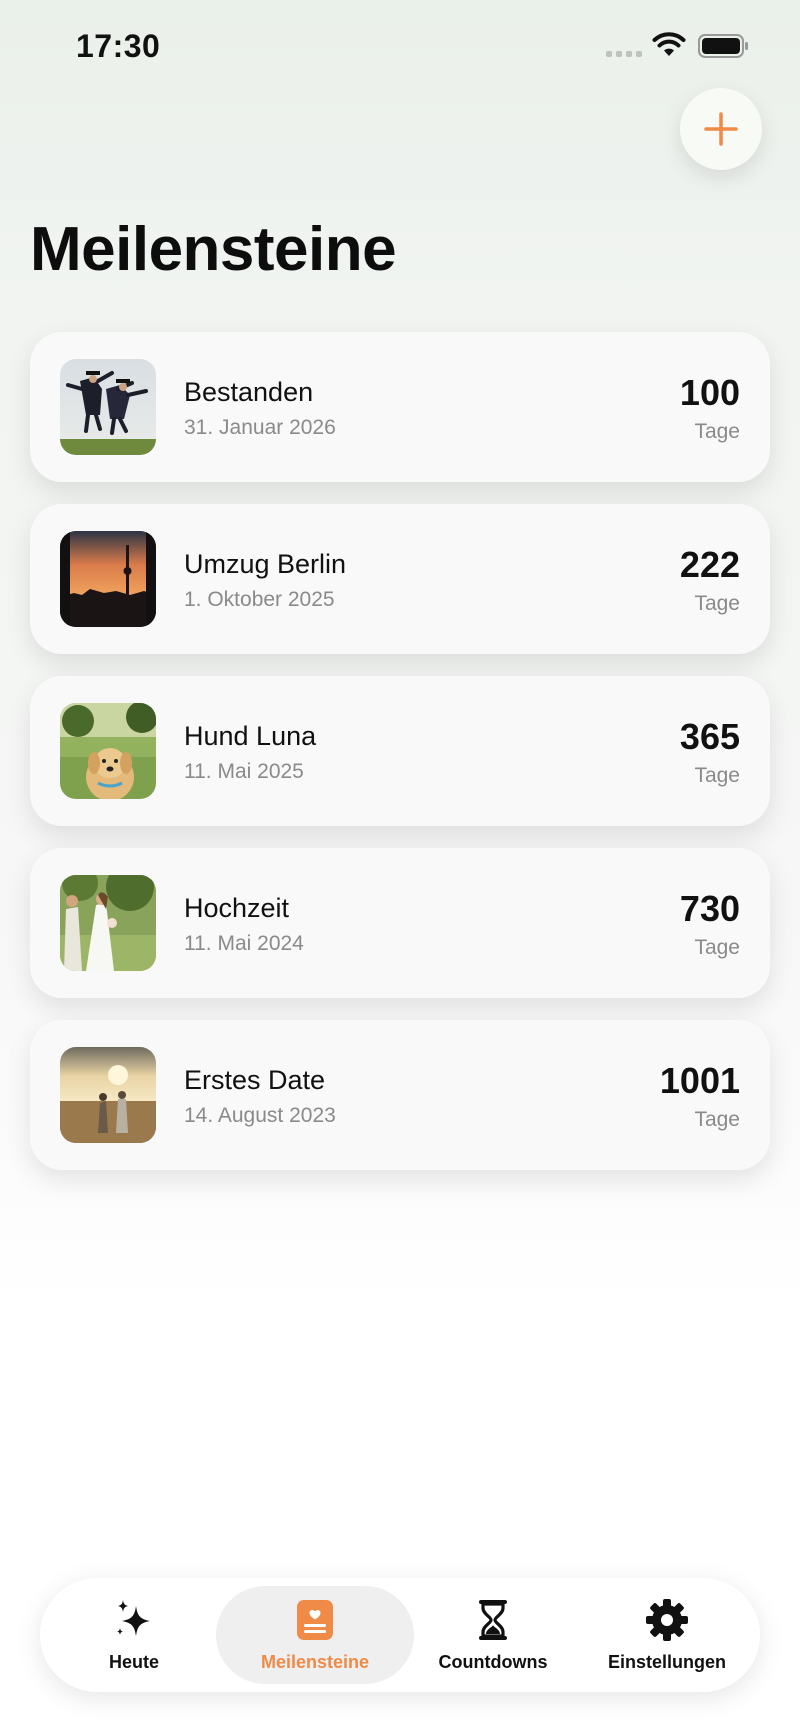 This screenshot has height=1733, width=800. What do you see at coordinates (315, 1662) in the screenshot?
I see `tab-label: Meilensteine` at bounding box center [315, 1662].